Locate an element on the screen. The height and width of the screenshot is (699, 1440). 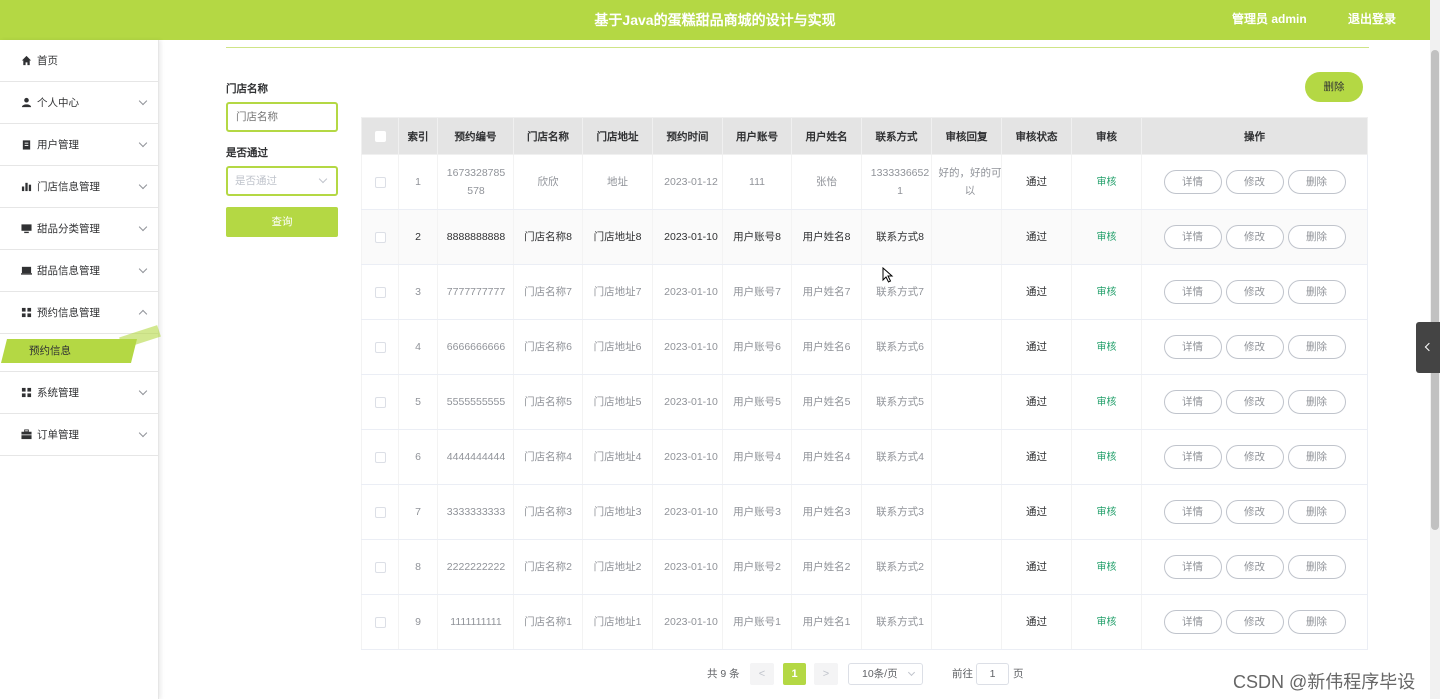
contact-cell: 联系方式1 is located at coordinates (896, 622).